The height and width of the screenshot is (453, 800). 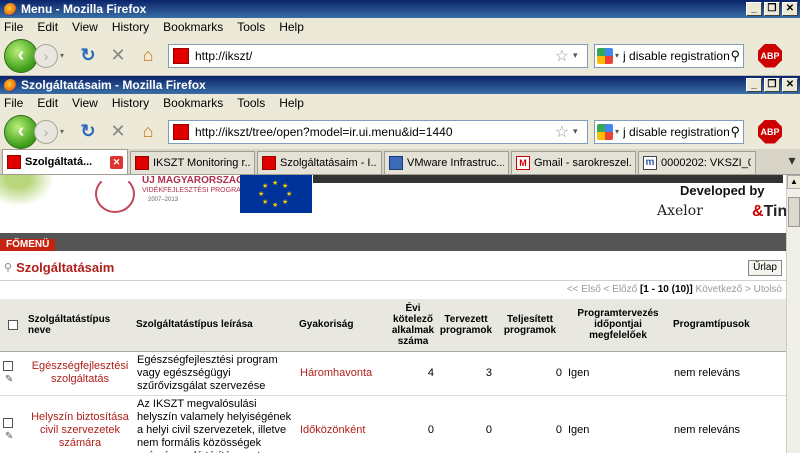 I want to click on column-header-types: Programtípusok, so click(x=728, y=325).